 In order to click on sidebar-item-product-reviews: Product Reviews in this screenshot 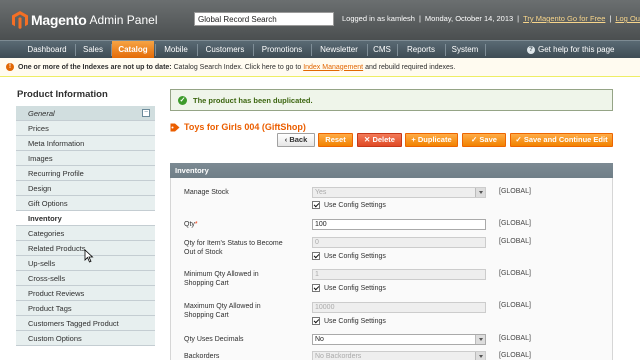, I will do `click(85, 293)`.